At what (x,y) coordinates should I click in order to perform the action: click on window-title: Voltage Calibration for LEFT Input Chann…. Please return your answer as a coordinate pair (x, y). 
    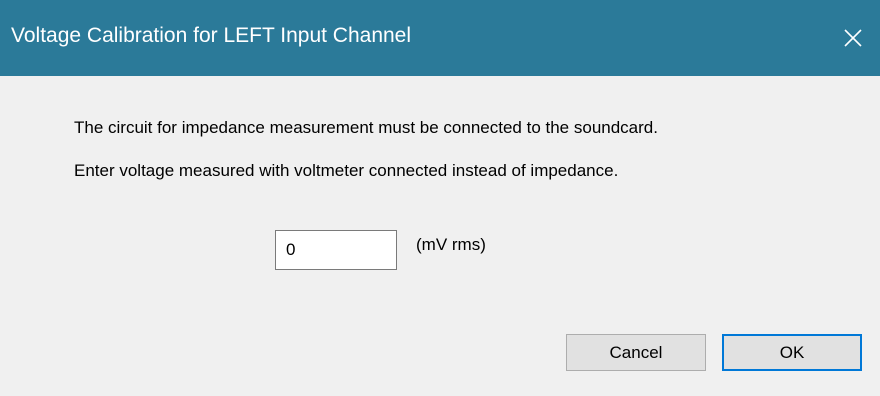
    Looking at the image, I should click on (211, 35).